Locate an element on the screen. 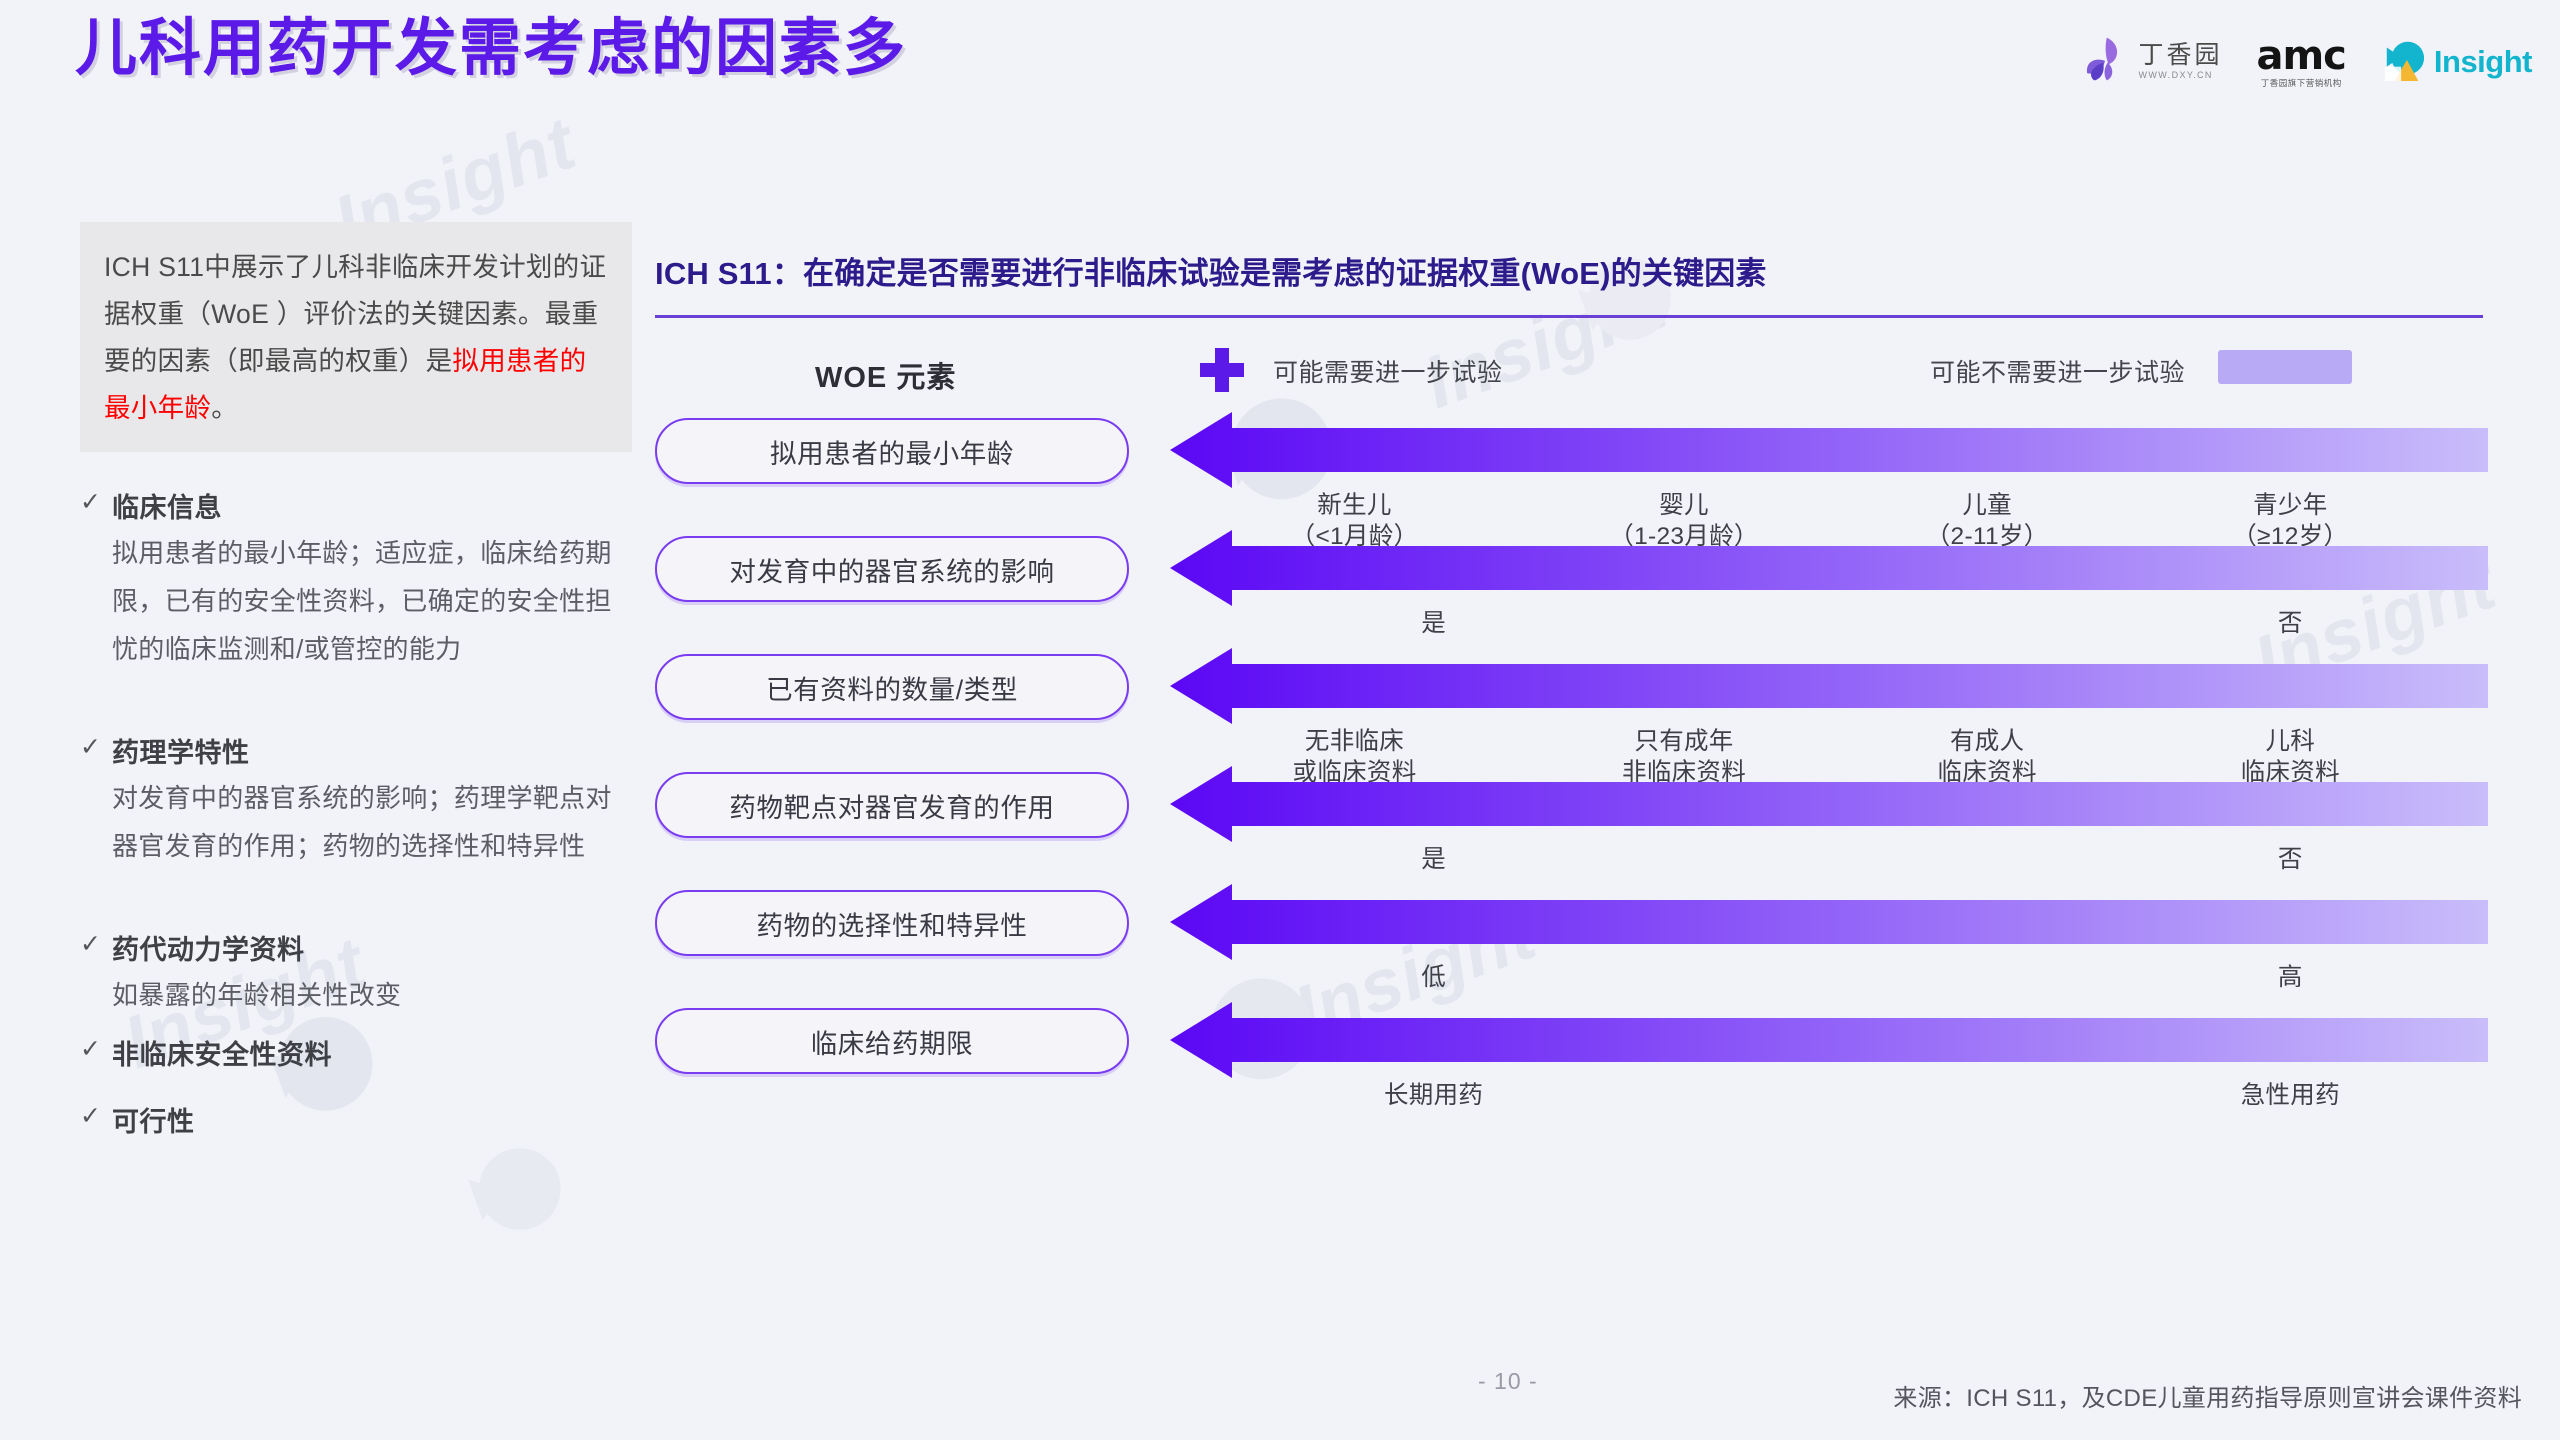 Image resolution: width=2560 pixels, height=1440 pixels. header-accent-bar is located at coordinates (51, 56).